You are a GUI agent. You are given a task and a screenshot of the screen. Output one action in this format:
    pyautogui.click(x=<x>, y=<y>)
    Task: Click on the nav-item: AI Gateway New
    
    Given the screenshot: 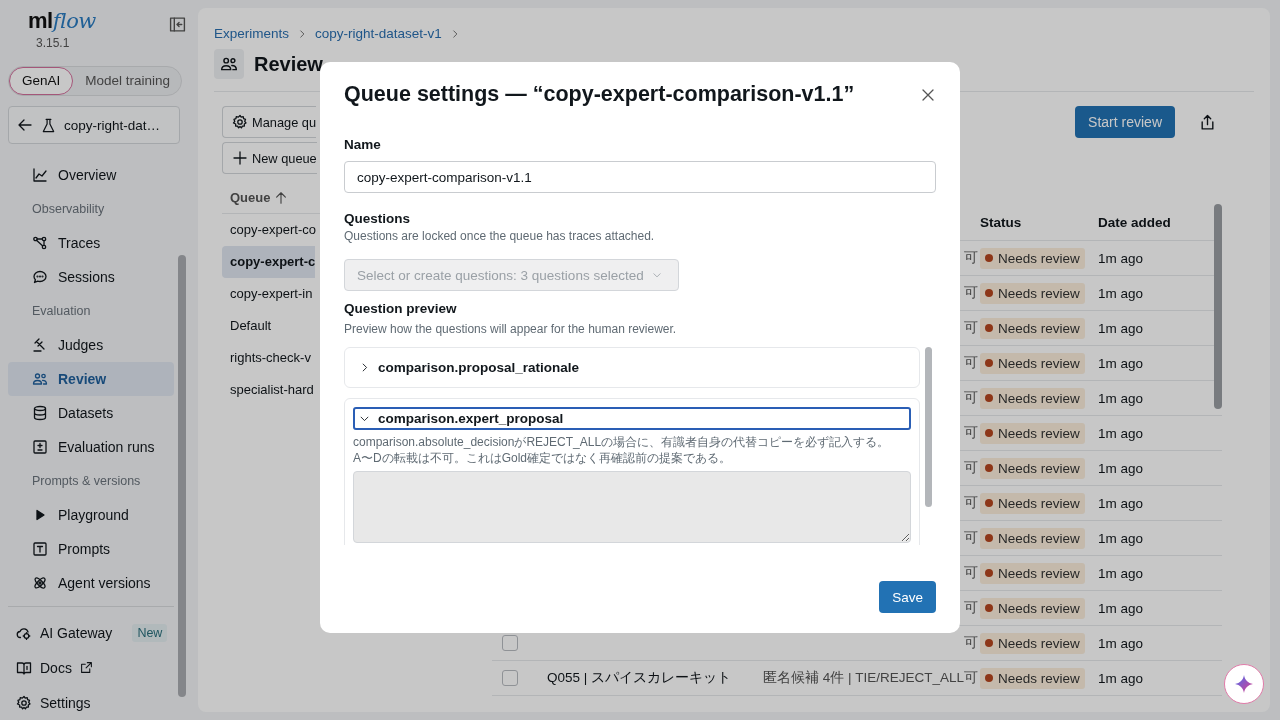 What is the action you would take?
    pyautogui.click(x=91, y=632)
    